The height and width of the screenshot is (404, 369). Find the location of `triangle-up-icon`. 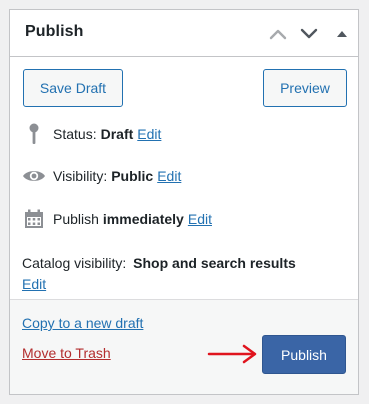

triangle-up-icon is located at coordinates (342, 34).